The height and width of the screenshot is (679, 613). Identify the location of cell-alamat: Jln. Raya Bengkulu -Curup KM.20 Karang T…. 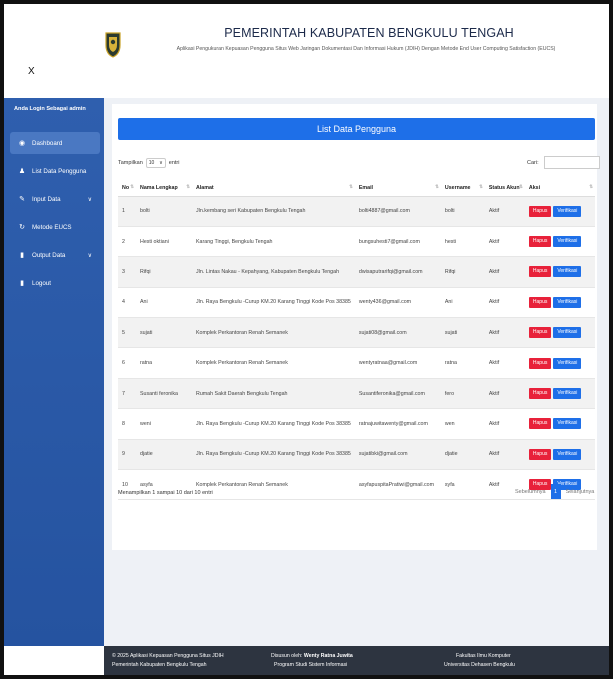
(273, 303).